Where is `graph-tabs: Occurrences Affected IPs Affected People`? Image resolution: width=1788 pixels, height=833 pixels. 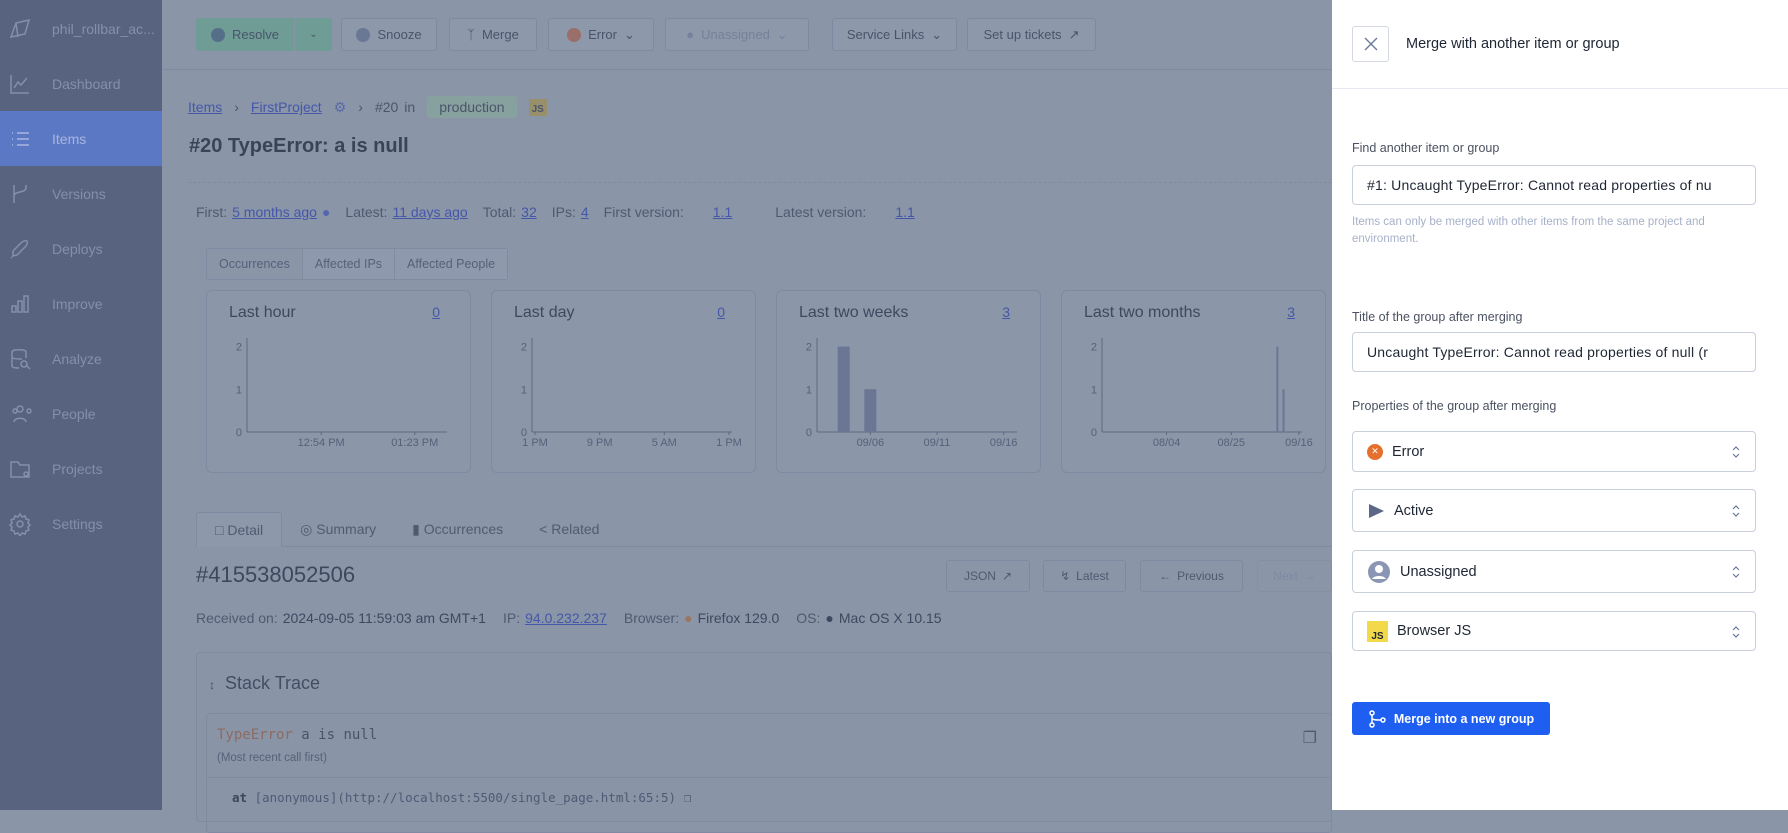 graph-tabs: Occurrences Affected IPs Affected People is located at coordinates (357, 264).